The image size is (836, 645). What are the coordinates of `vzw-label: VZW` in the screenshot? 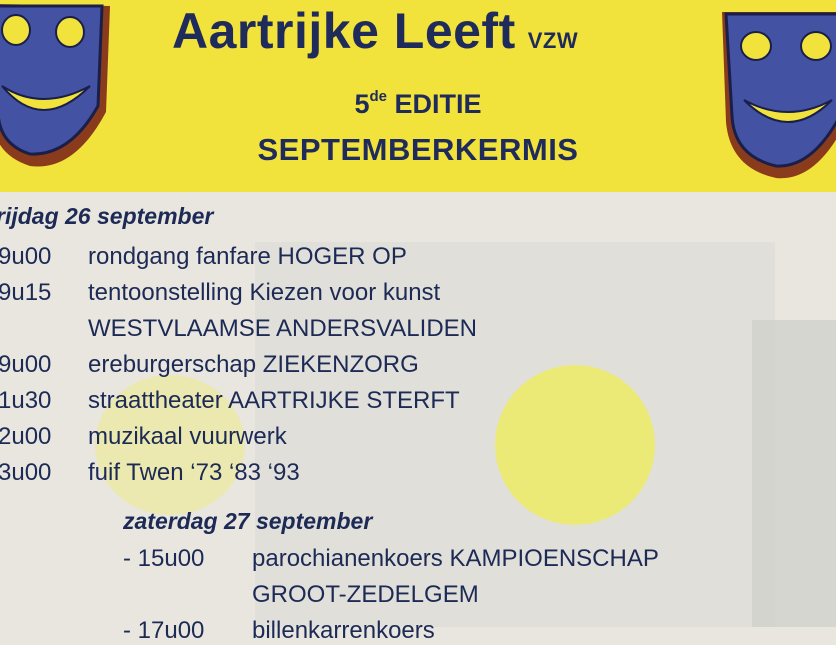 It's located at (553, 40).